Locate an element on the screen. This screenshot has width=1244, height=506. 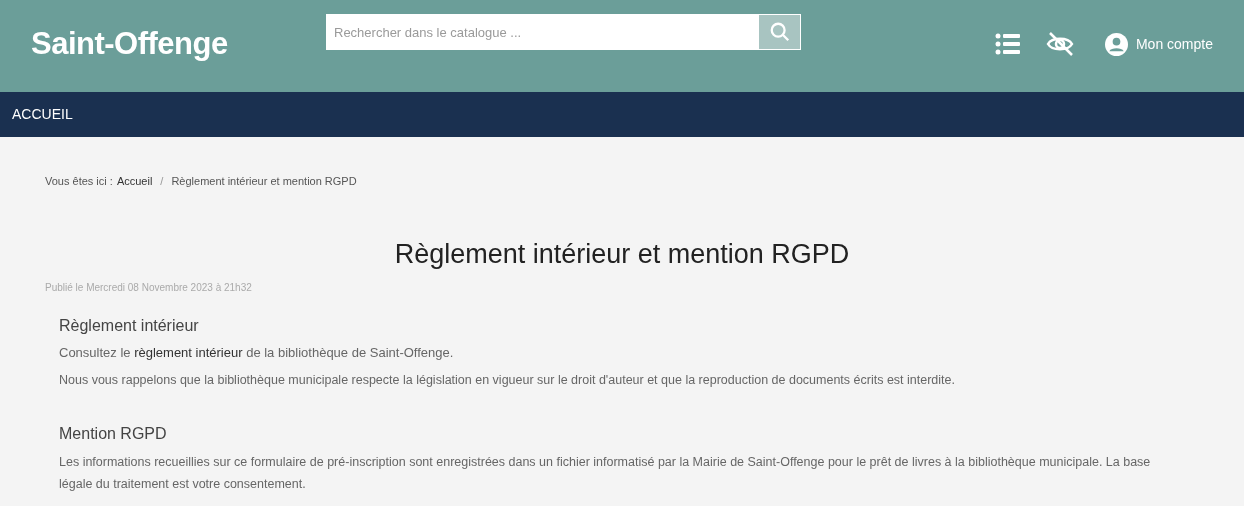
page-title: Règlement intérieur et mention RGPD is located at coordinates (622, 253).